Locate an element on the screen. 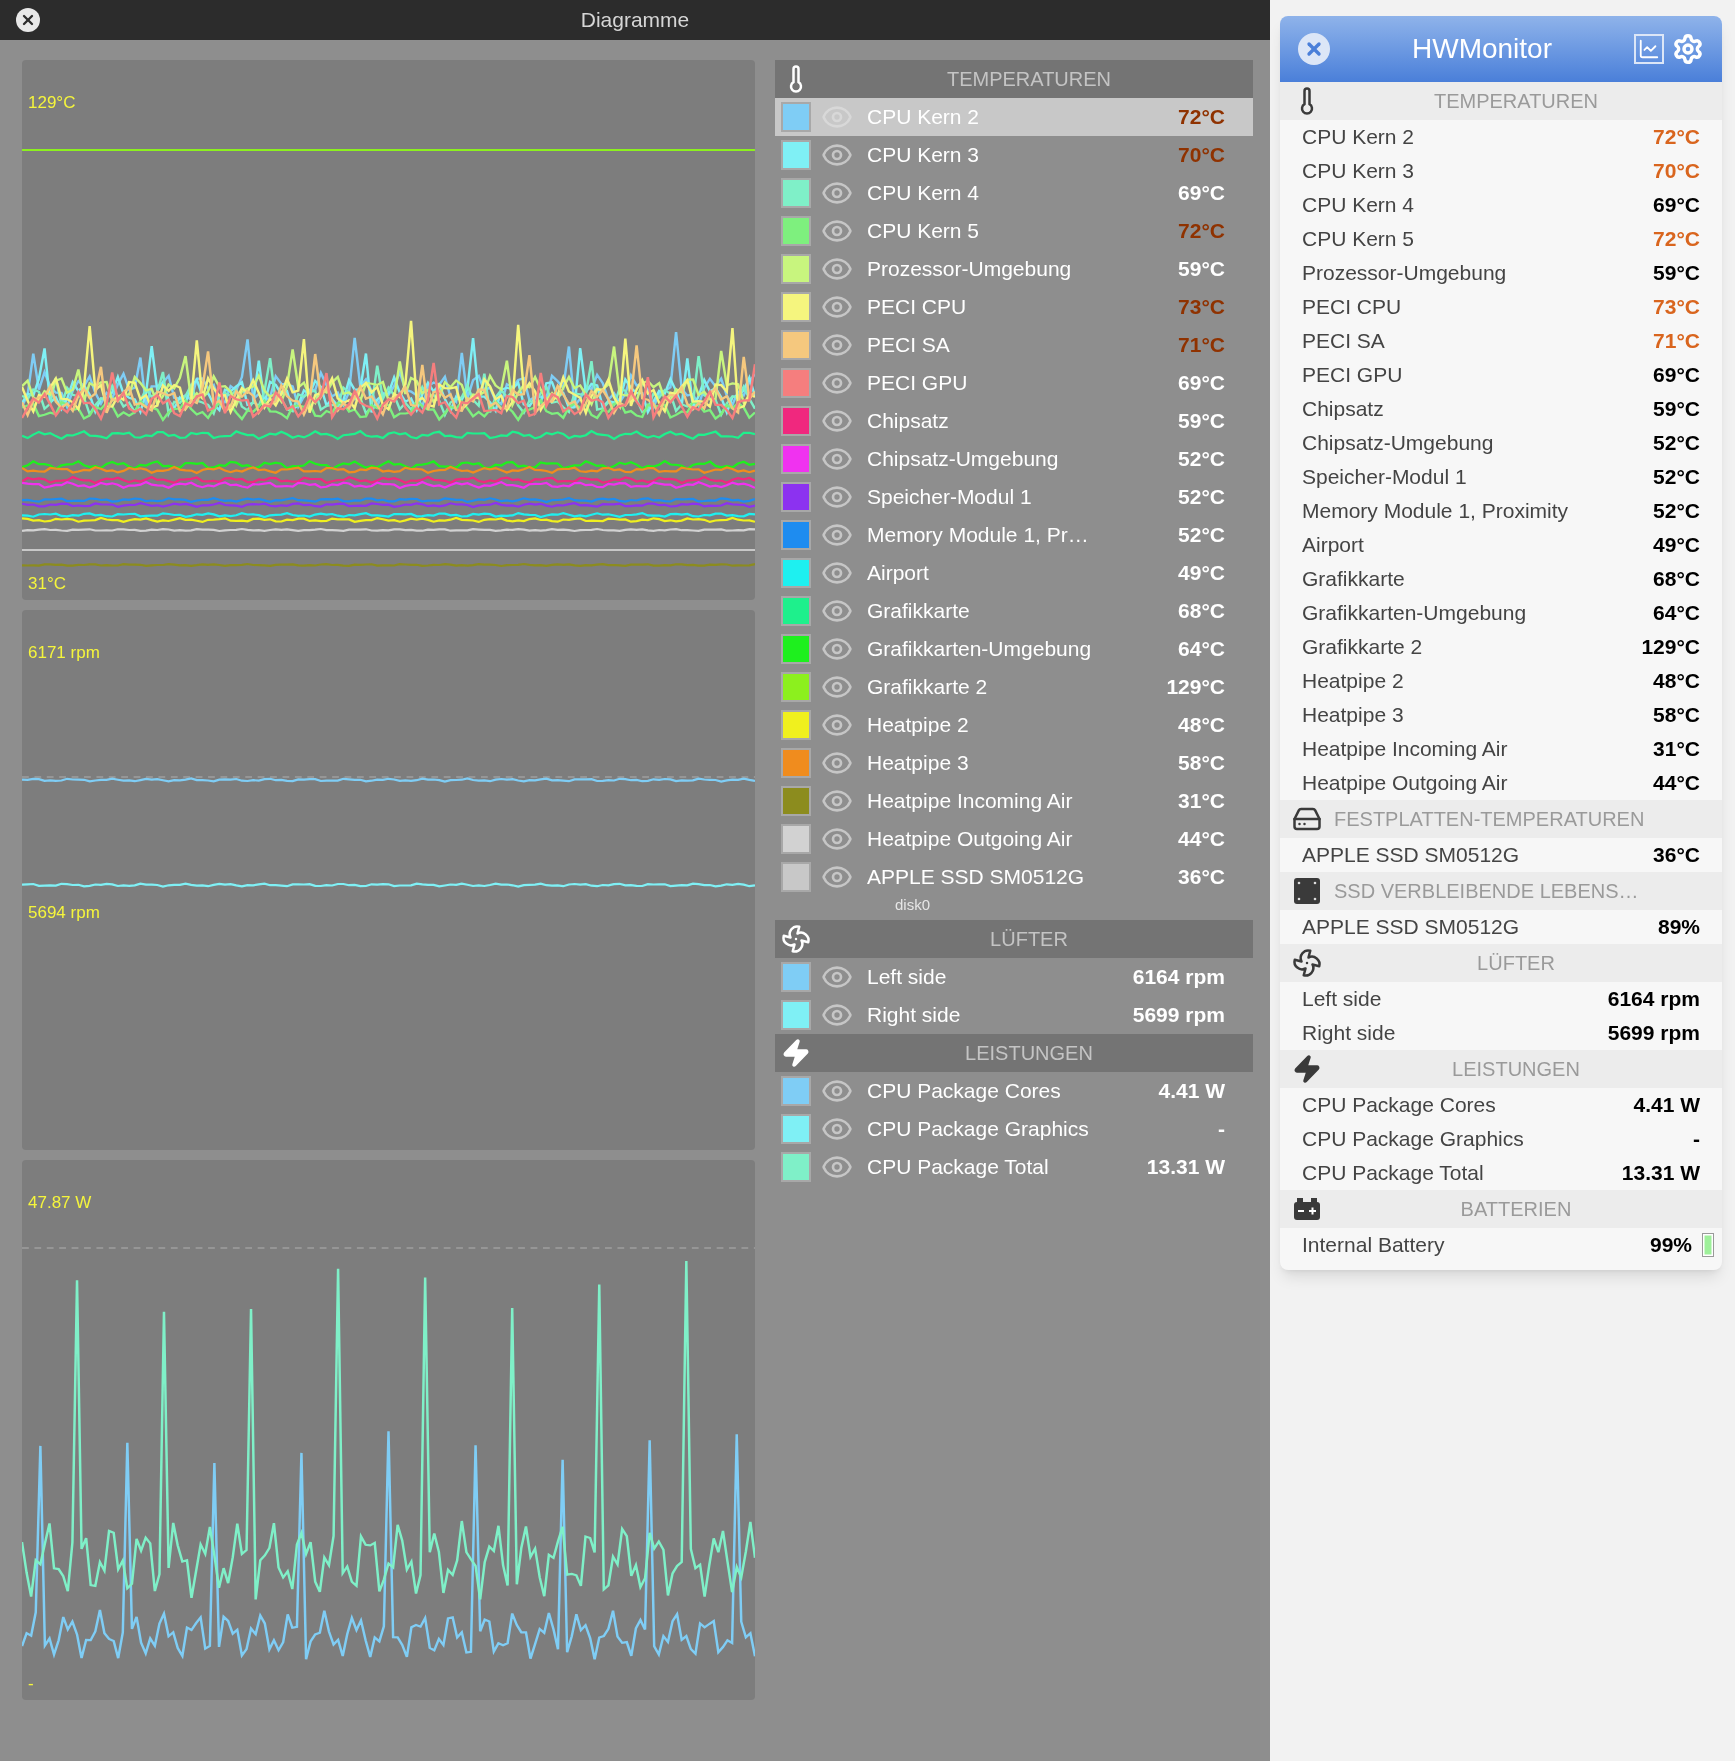 The width and height of the screenshot is (1735, 1761). section-title: TEMPERATUREN is located at coordinates (1516, 101).